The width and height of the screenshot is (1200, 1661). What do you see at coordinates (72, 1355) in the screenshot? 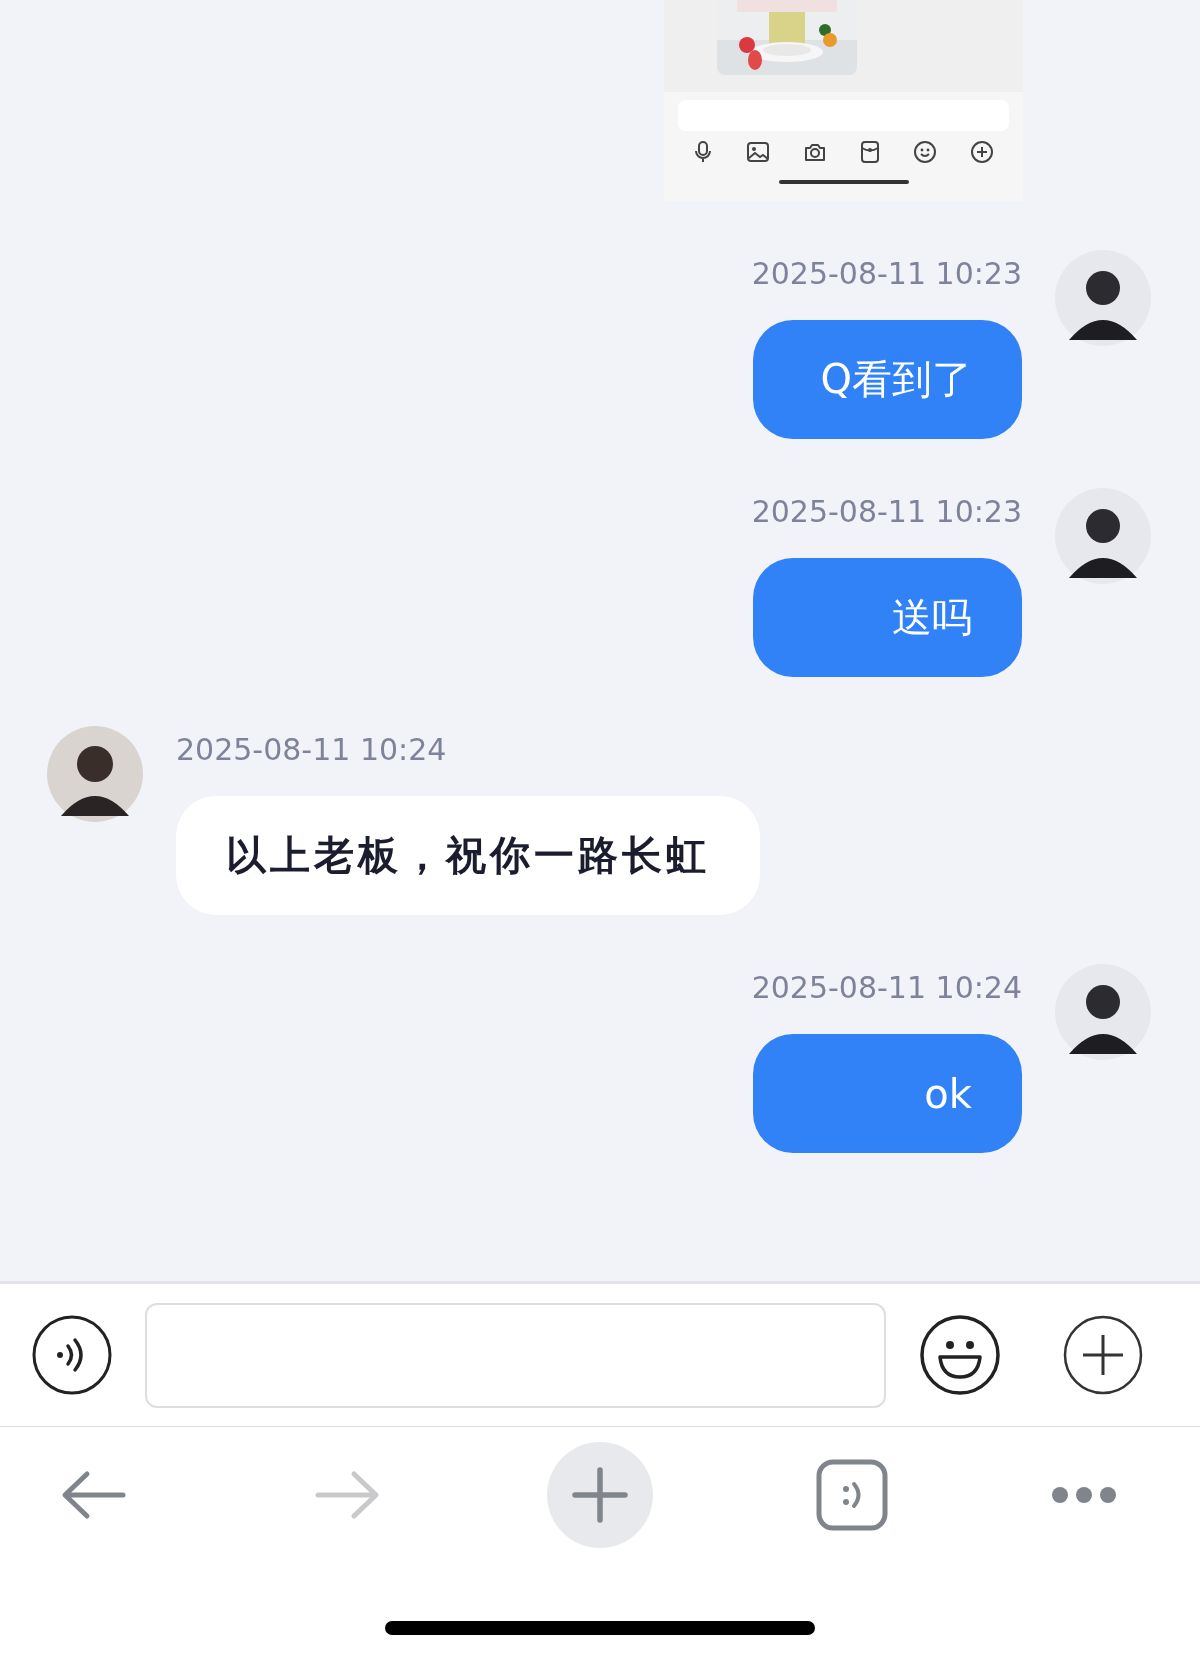
I see `voice-icon` at bounding box center [72, 1355].